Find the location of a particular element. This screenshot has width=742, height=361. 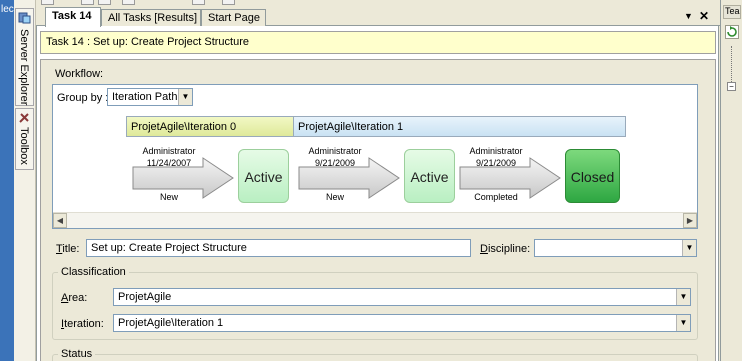

tab-label: Task 14 is located at coordinates (72, 16).